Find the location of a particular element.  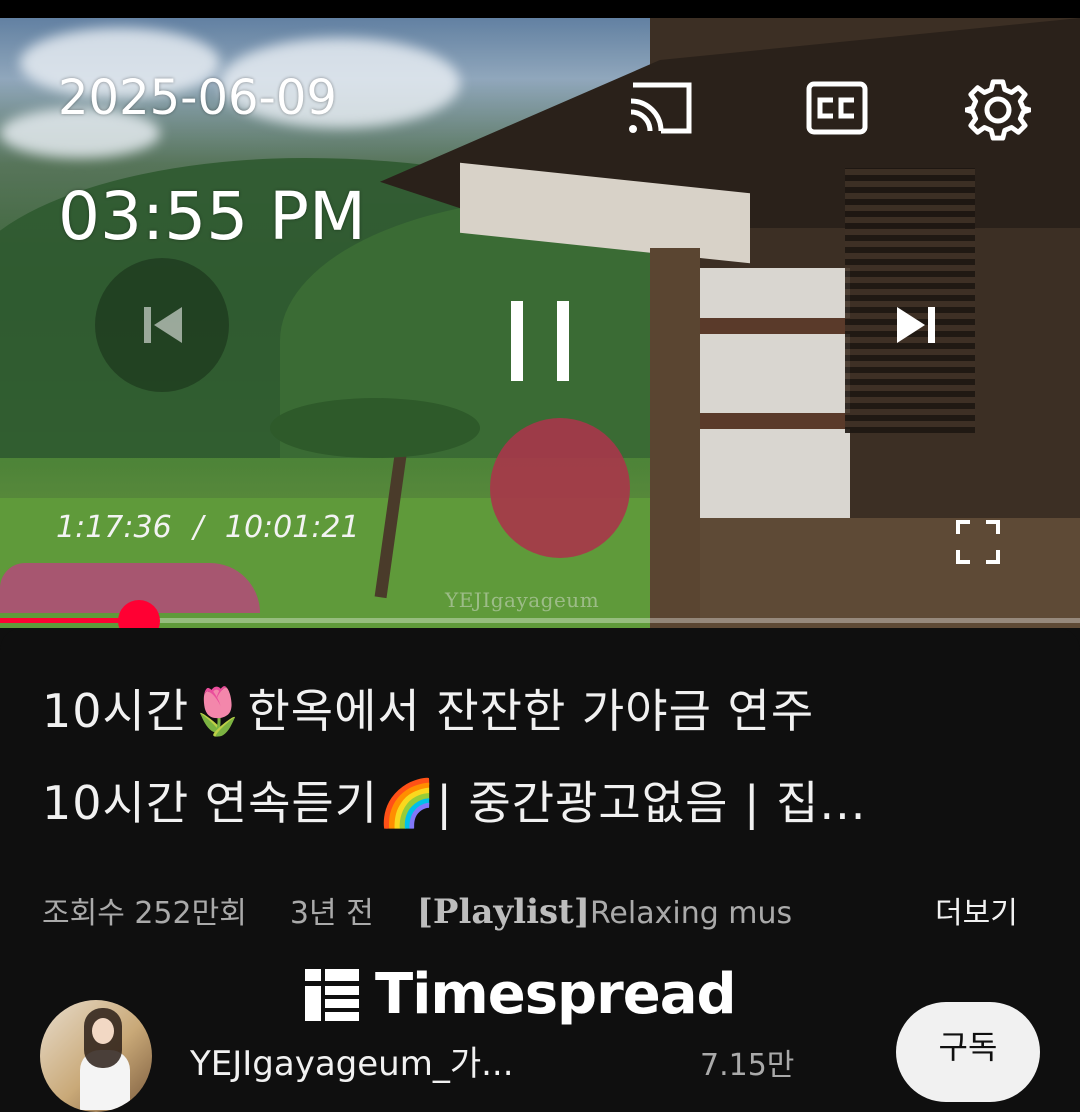

fullscreen-icon is located at coordinates (978, 542).